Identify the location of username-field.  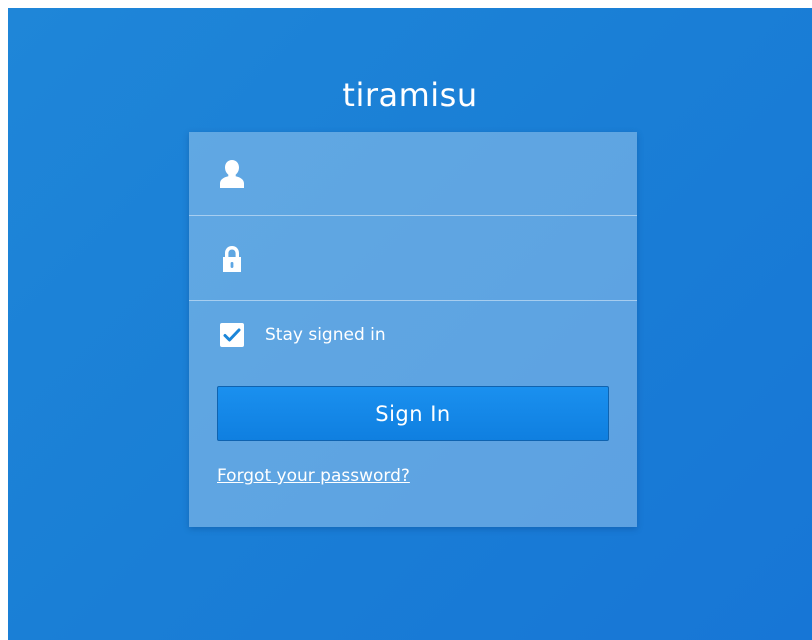
(413, 174).